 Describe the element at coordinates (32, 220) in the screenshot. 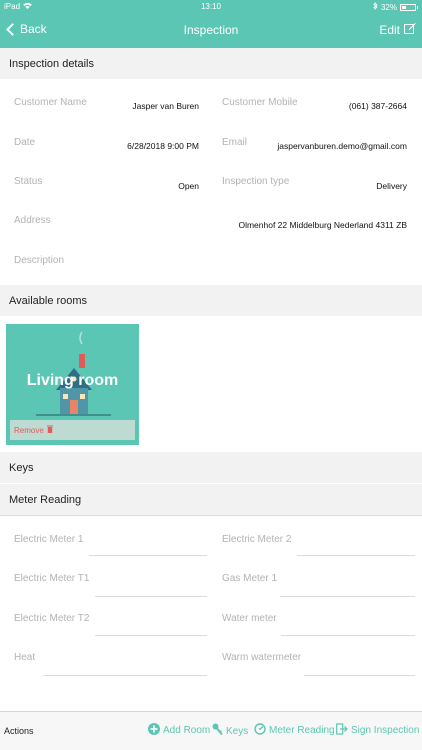

I see `address-label: Address` at that location.